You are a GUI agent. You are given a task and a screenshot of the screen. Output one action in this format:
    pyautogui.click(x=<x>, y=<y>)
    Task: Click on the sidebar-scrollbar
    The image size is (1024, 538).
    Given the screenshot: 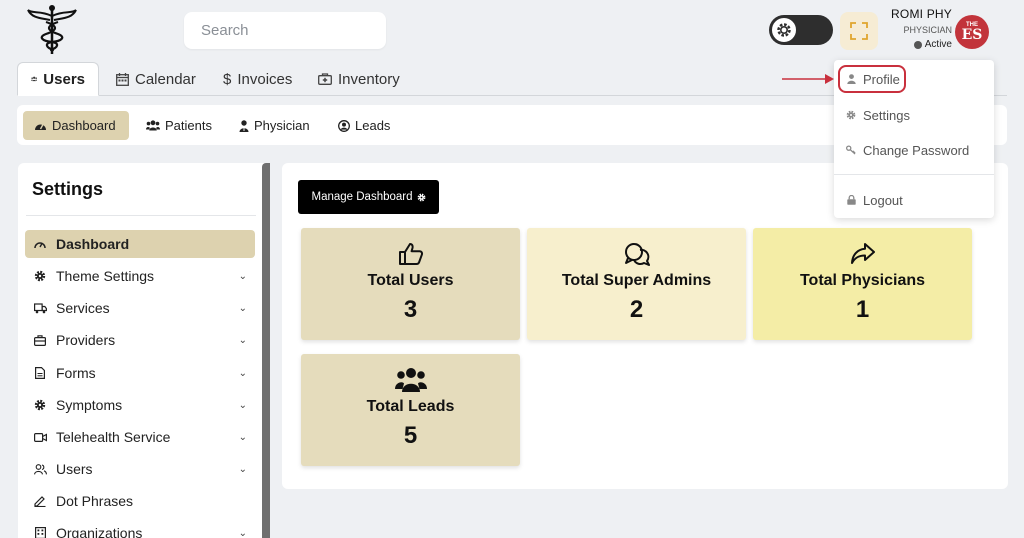 What is the action you would take?
    pyautogui.click(x=266, y=350)
    